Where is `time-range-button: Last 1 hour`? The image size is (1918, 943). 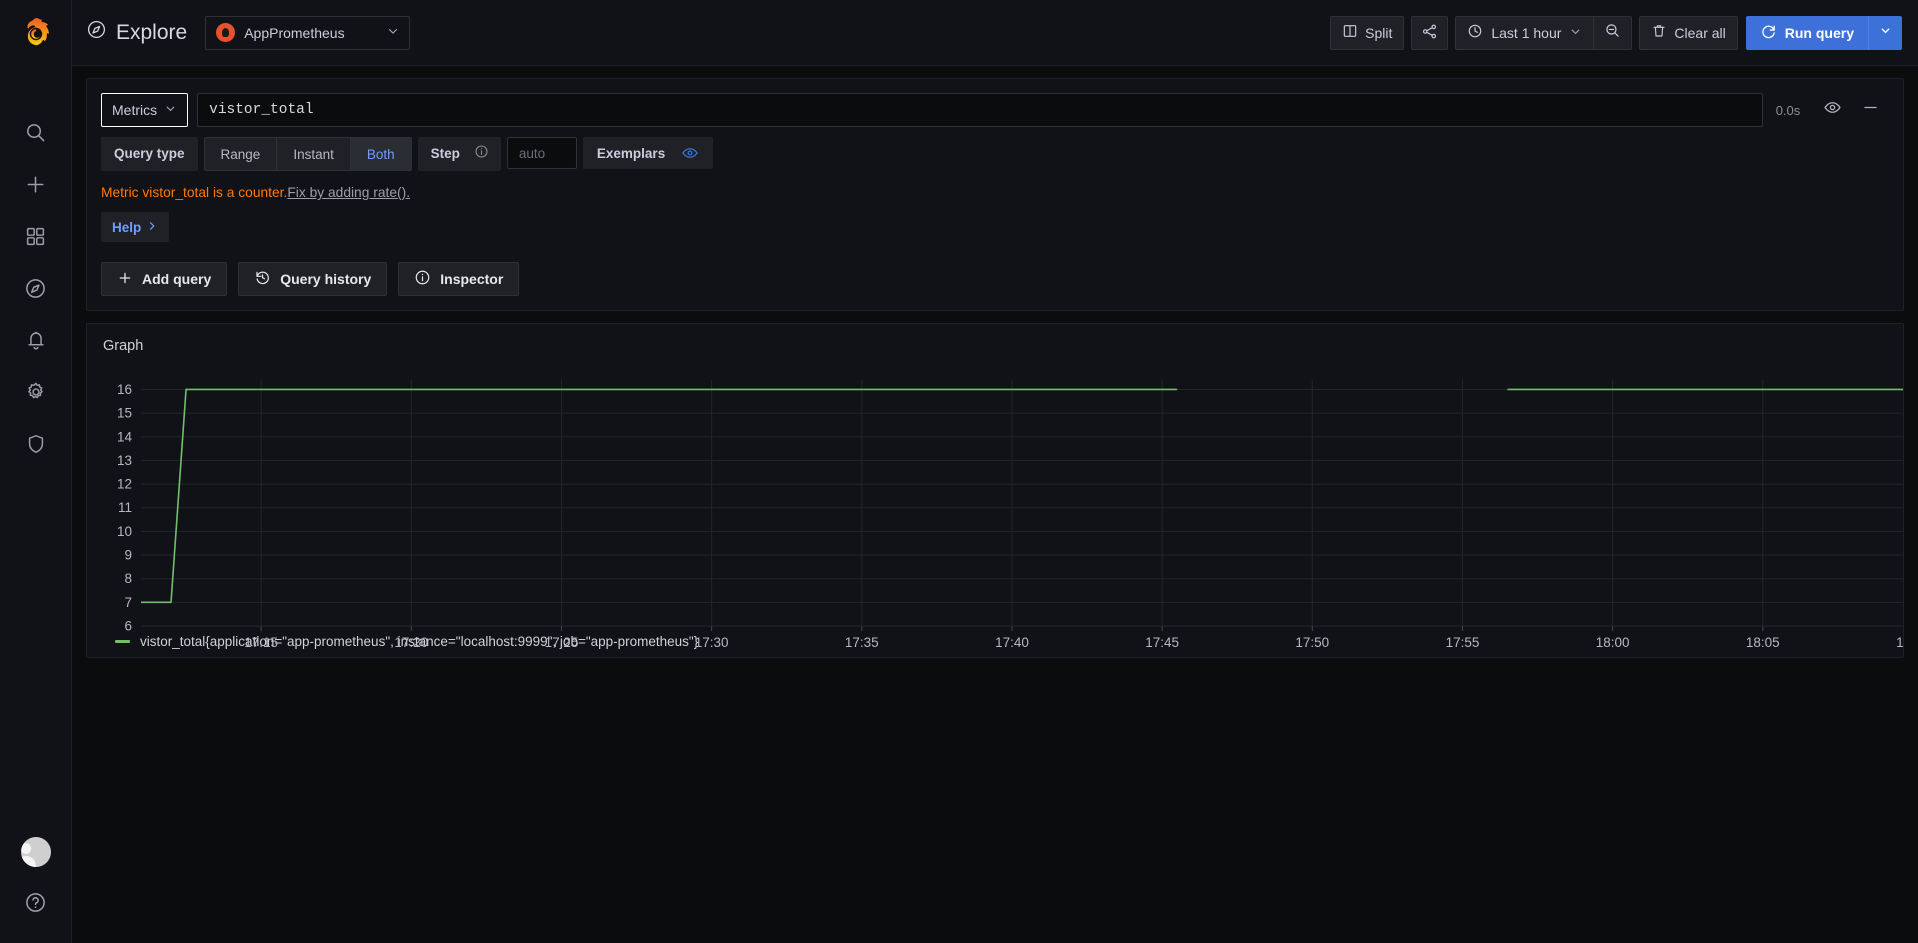 time-range-button: Last 1 hour is located at coordinates (1524, 33).